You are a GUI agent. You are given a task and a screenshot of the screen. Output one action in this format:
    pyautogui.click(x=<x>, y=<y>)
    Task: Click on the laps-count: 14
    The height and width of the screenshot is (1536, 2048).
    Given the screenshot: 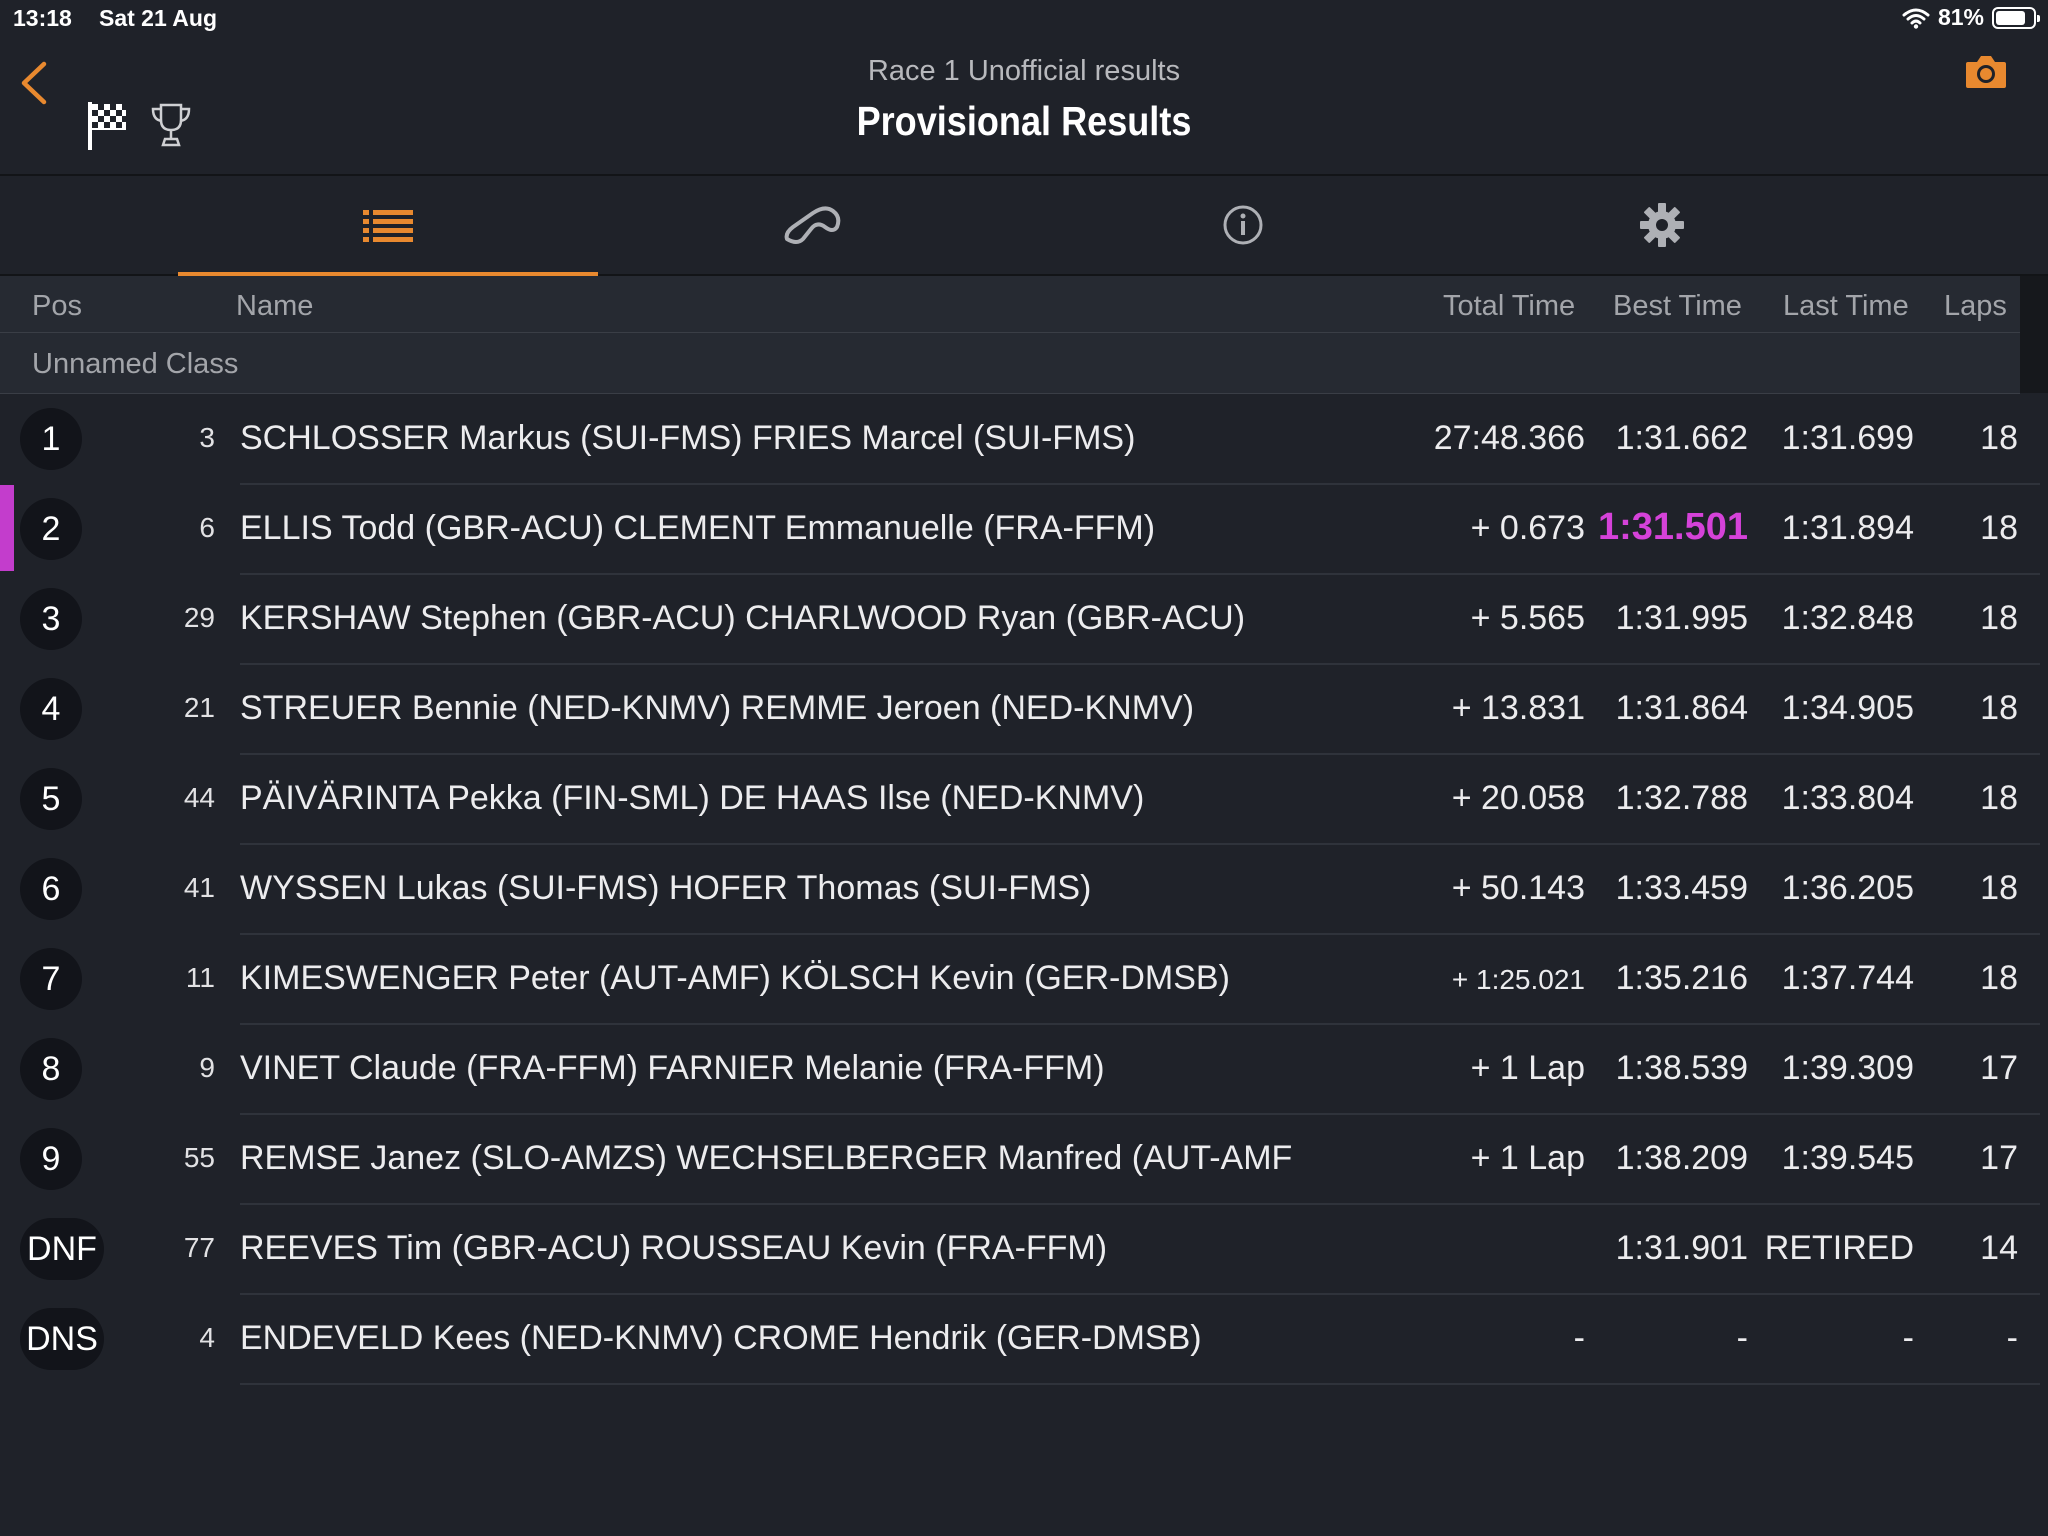 What is the action you would take?
    pyautogui.click(x=1999, y=1248)
    